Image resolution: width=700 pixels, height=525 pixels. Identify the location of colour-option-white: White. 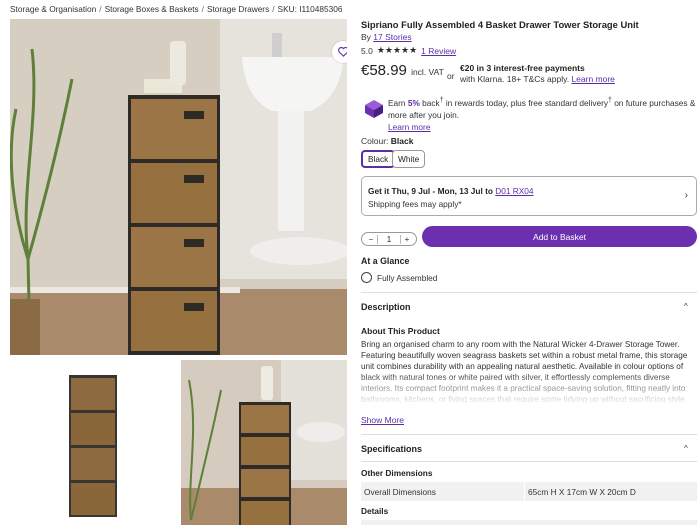
(409, 159).